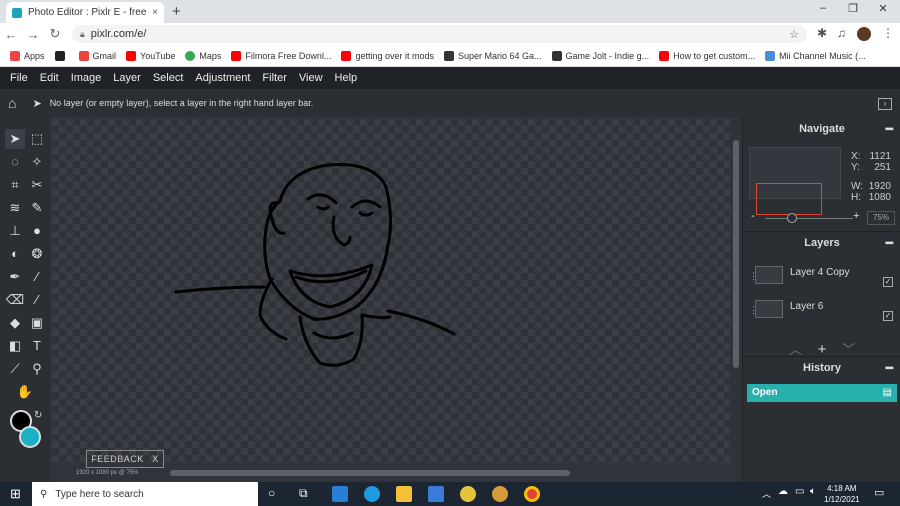 The height and width of the screenshot is (506, 900). What do you see at coordinates (864, 34) in the screenshot?
I see `profile-avatar` at bounding box center [864, 34].